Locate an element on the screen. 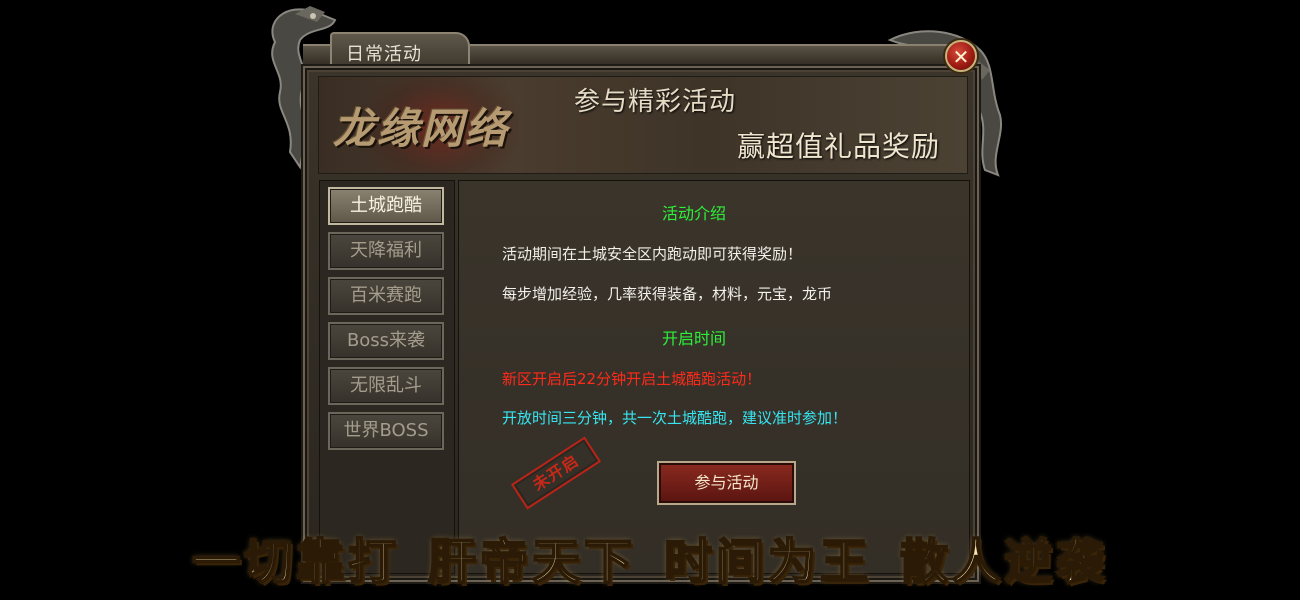 The height and width of the screenshot is (600, 1300). intro-text-2: 每步增加经验，几率获得装备，材料，元宝，龙币 is located at coordinates (667, 294).